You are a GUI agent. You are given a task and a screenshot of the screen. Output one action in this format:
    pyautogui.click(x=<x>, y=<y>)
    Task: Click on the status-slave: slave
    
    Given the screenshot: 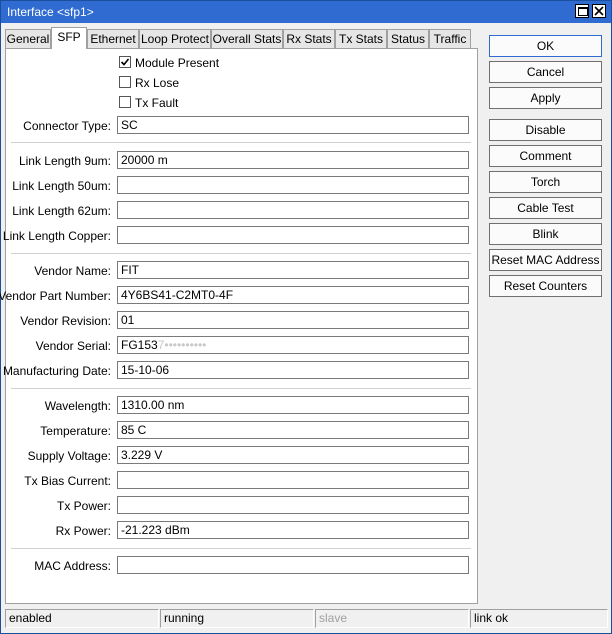 What is the action you would take?
    pyautogui.click(x=392, y=618)
    